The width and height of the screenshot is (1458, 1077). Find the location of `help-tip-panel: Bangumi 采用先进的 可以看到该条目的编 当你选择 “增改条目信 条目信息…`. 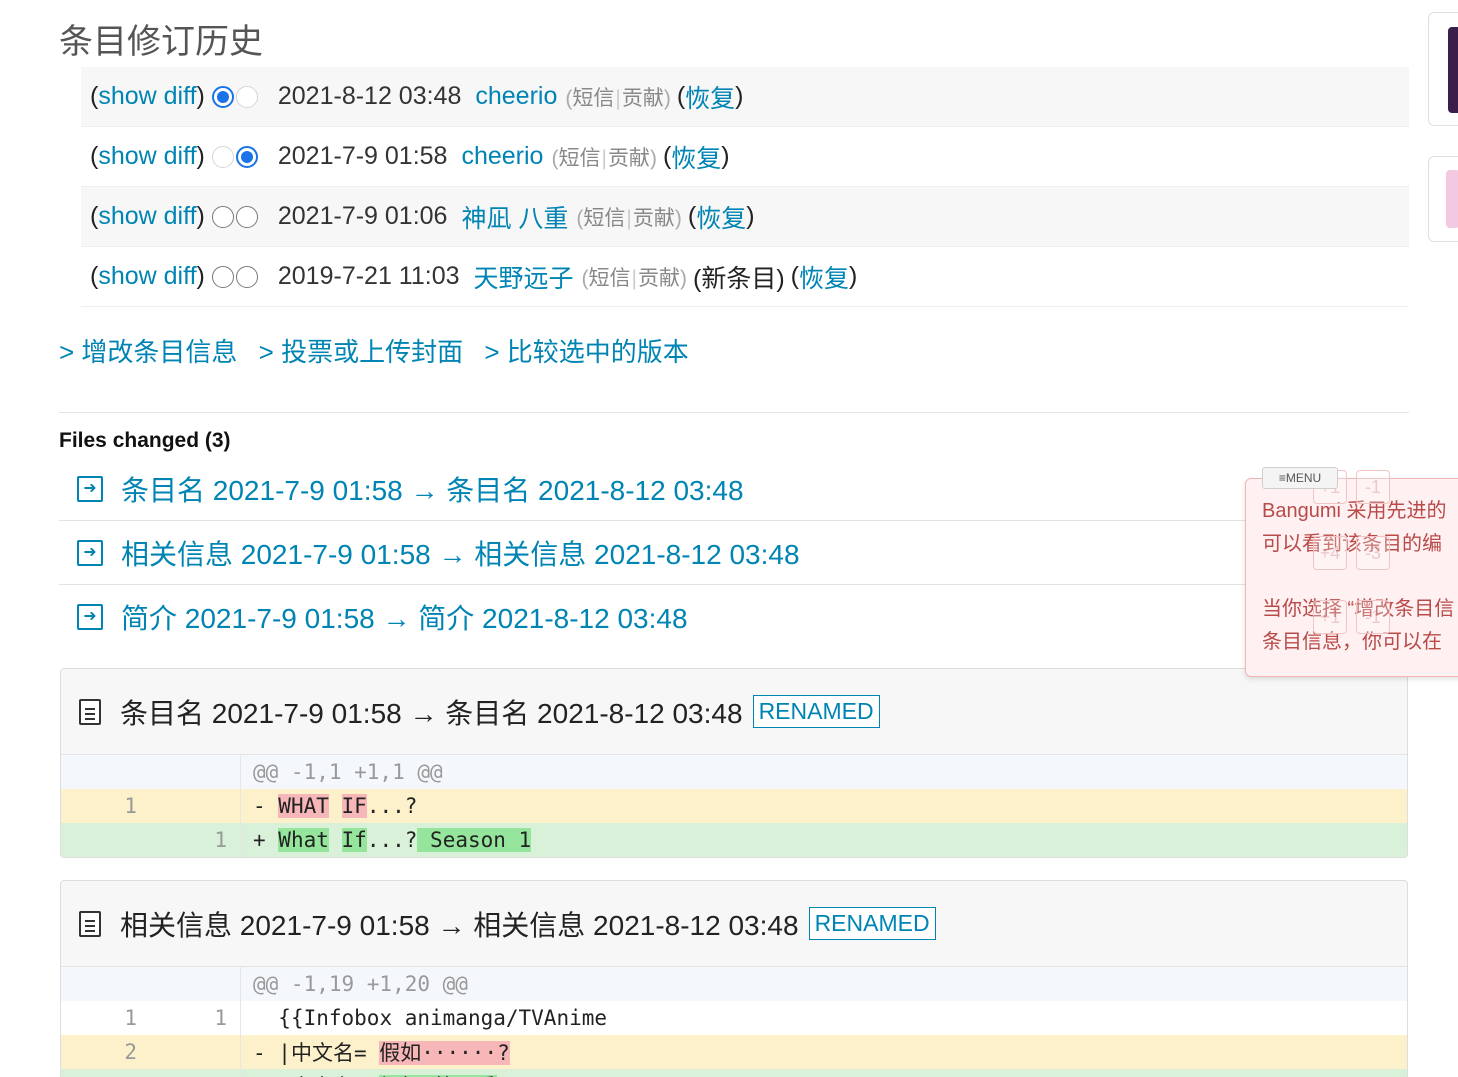

help-tip-panel: Bangumi 采用先进的 可以看到该条目的编 当你选择 “增改条目信 条目信息… is located at coordinates (1351, 577).